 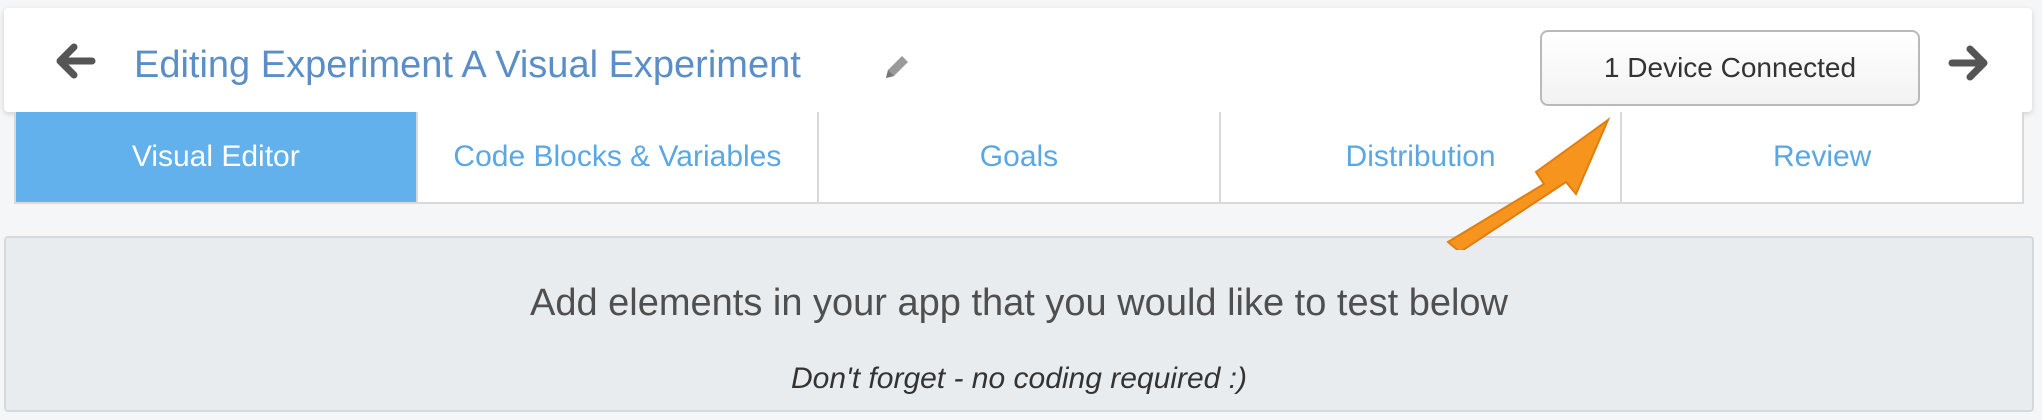 I want to click on tab-review: Review, so click(x=1821, y=157).